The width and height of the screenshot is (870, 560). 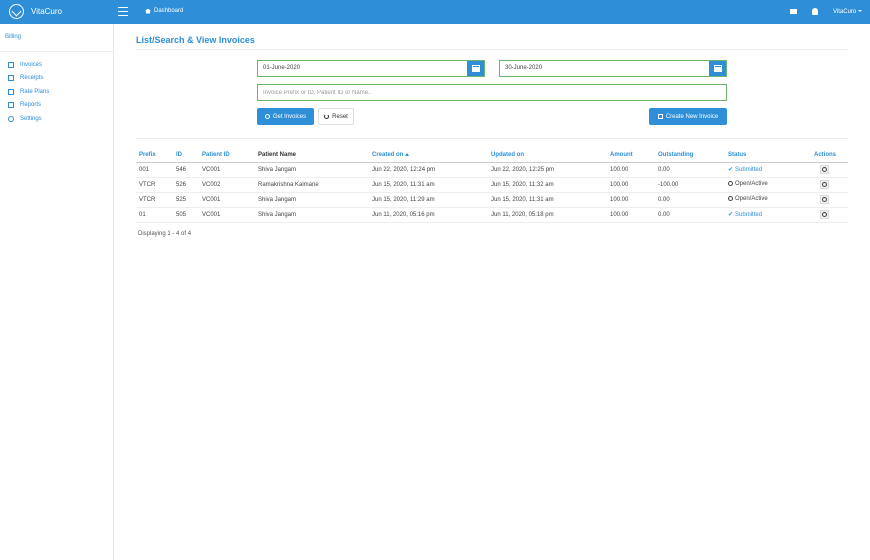 What do you see at coordinates (282, 68) in the screenshot?
I see `from-date-value: 01-June-2020` at bounding box center [282, 68].